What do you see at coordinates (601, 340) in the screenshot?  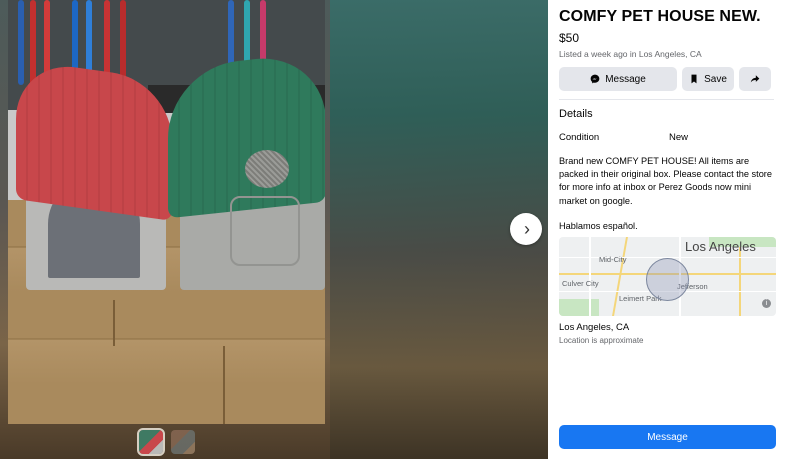 I see `location-note: Location is approximate` at bounding box center [601, 340].